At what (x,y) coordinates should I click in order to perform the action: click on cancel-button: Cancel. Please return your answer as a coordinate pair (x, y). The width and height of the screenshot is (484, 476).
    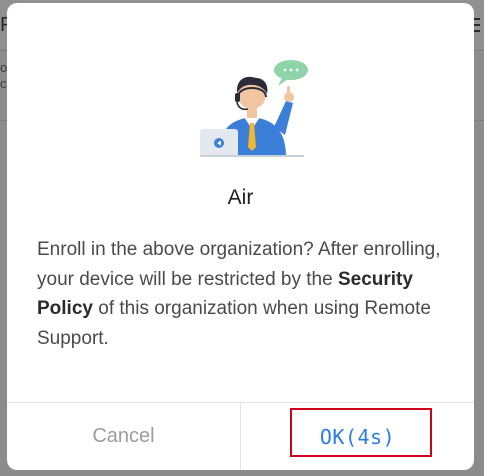
    Looking at the image, I should click on (123, 436).